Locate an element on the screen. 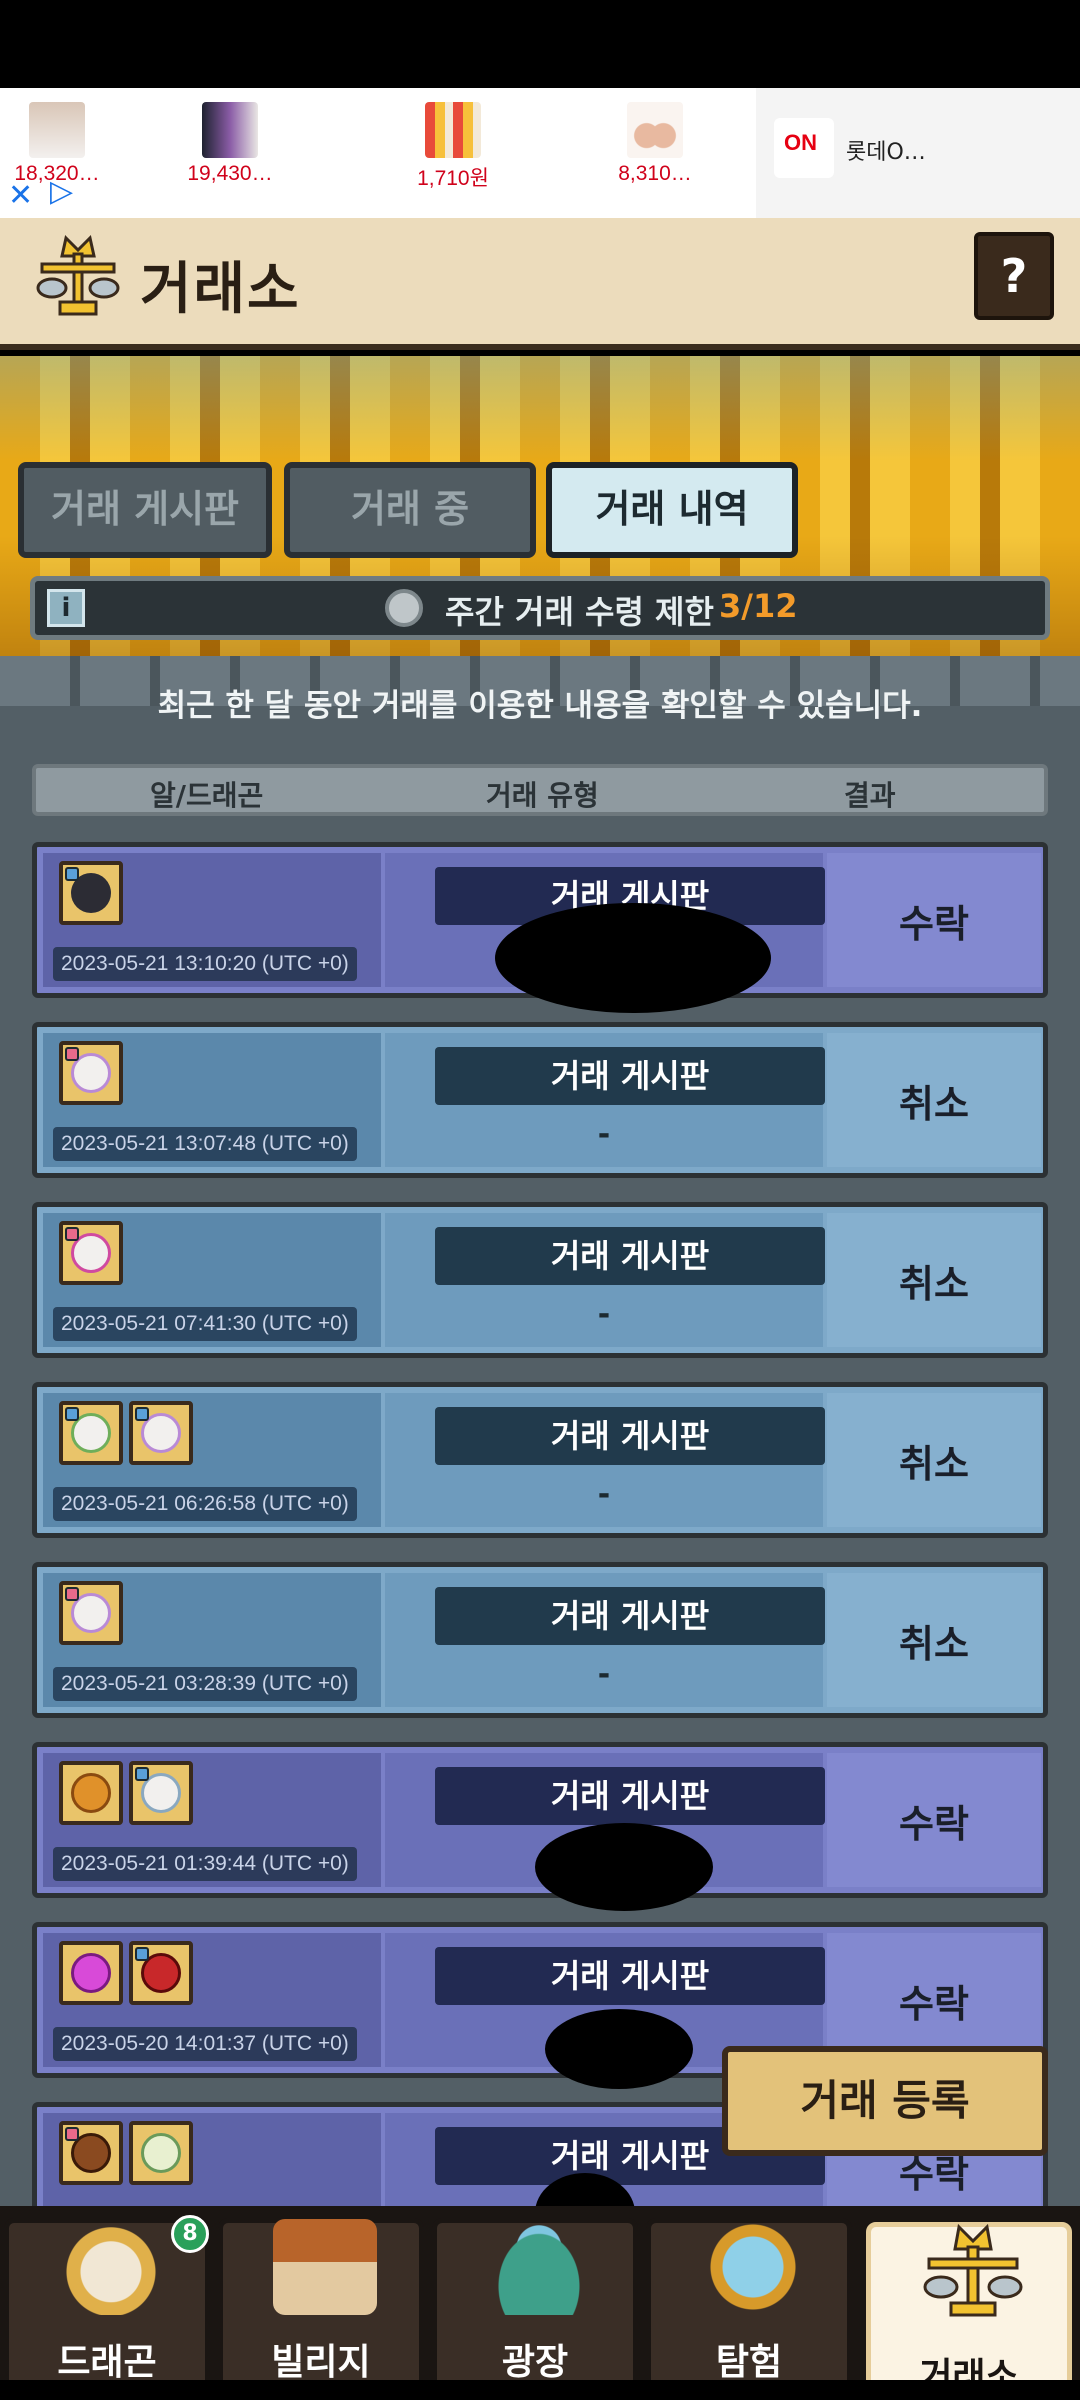 The height and width of the screenshot is (2400, 1080). nav-label: 광장 is located at coordinates (535, 2362).